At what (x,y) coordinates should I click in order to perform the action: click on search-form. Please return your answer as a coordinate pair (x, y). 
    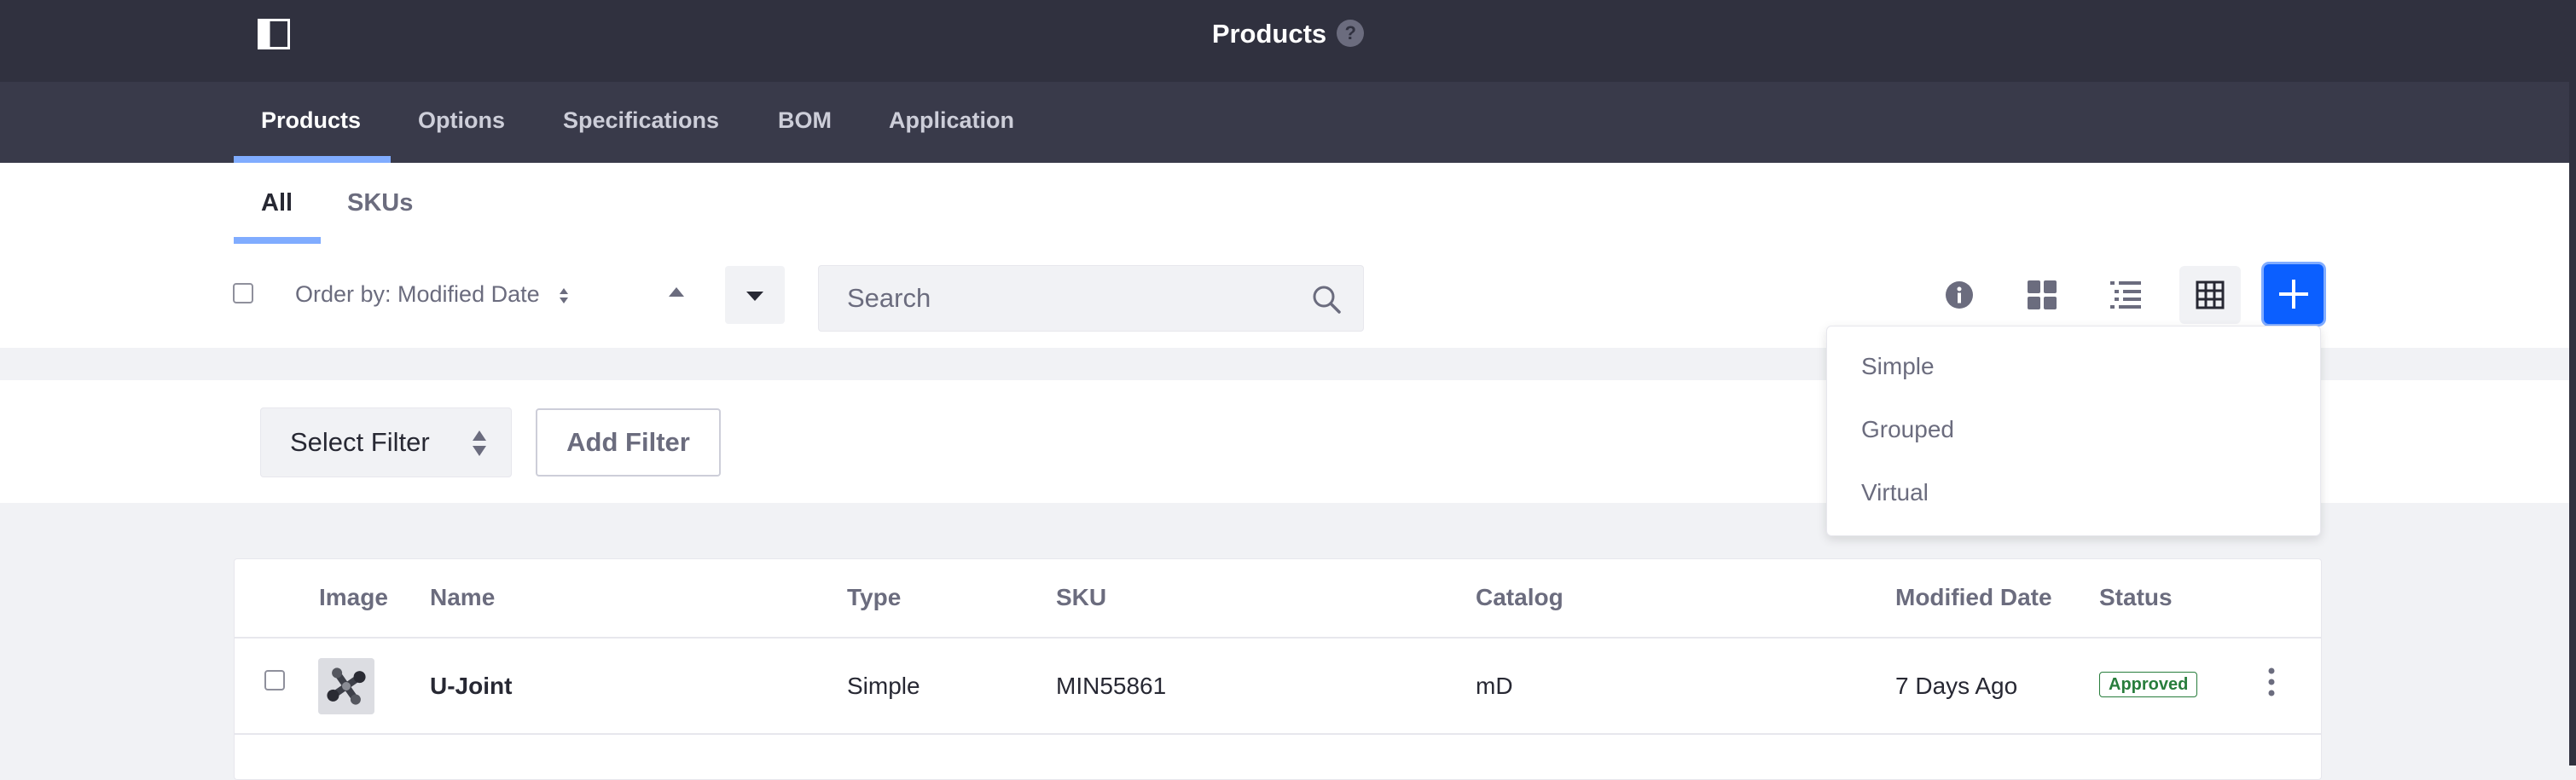
    Looking at the image, I should click on (1091, 298).